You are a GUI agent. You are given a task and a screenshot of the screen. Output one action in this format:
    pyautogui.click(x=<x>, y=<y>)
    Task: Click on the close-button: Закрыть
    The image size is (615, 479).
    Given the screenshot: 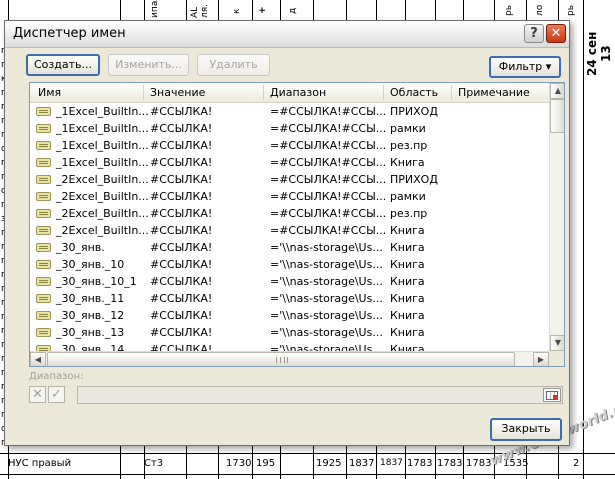 What is the action you would take?
    pyautogui.click(x=526, y=429)
    